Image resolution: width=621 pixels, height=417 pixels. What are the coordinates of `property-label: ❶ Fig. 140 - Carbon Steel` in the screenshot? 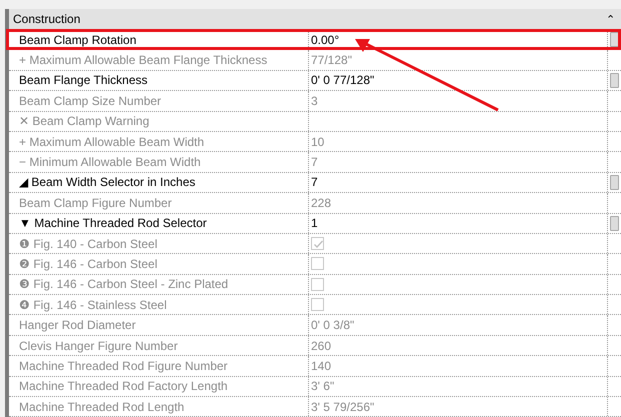 It's located at (88, 243).